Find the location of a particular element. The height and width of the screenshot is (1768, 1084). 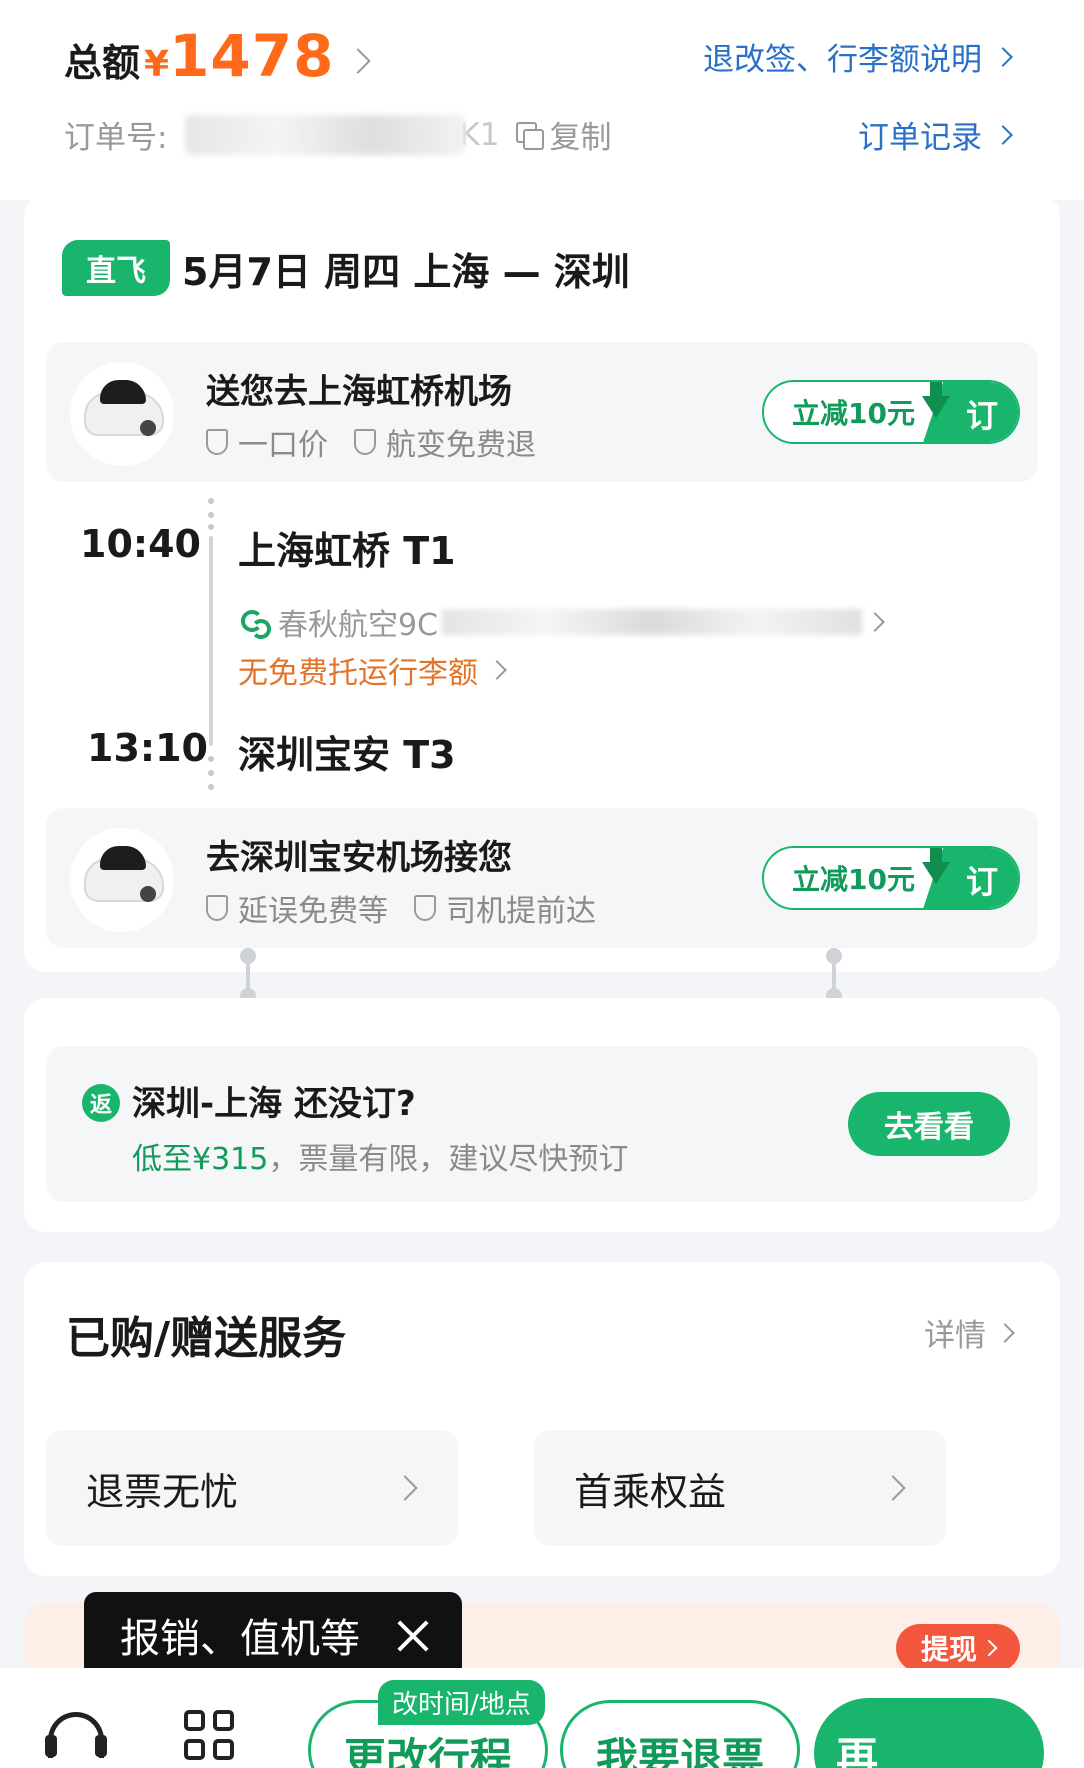

arrival-time: 13:10 is located at coordinates (147, 748).